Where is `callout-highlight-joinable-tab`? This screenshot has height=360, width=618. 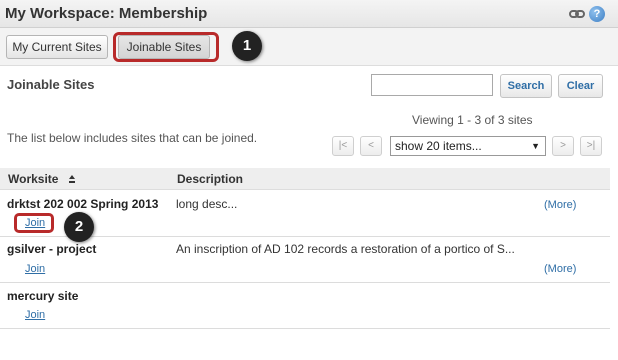
callout-highlight-joinable-tab is located at coordinates (166, 47).